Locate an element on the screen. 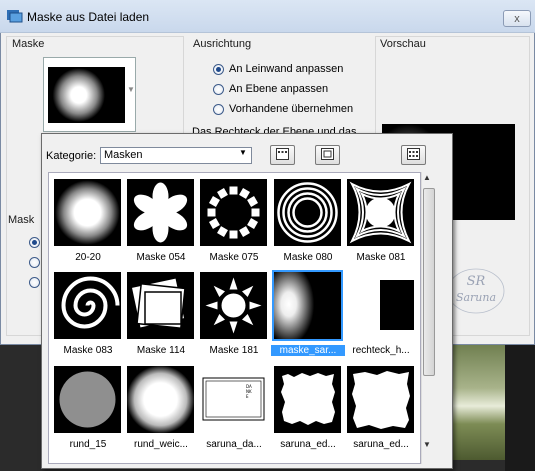 The image size is (535, 471). radial-circle-icon is located at coordinates (87, 212).